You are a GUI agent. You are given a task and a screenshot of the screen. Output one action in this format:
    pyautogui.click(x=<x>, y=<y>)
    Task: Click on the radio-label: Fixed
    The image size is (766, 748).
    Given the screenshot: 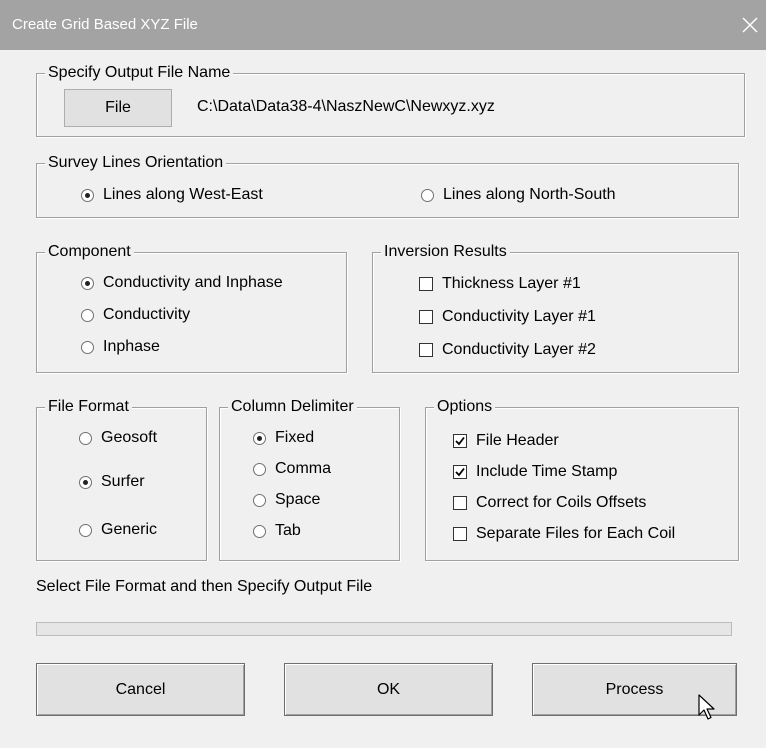 What is the action you would take?
    pyautogui.click(x=295, y=437)
    